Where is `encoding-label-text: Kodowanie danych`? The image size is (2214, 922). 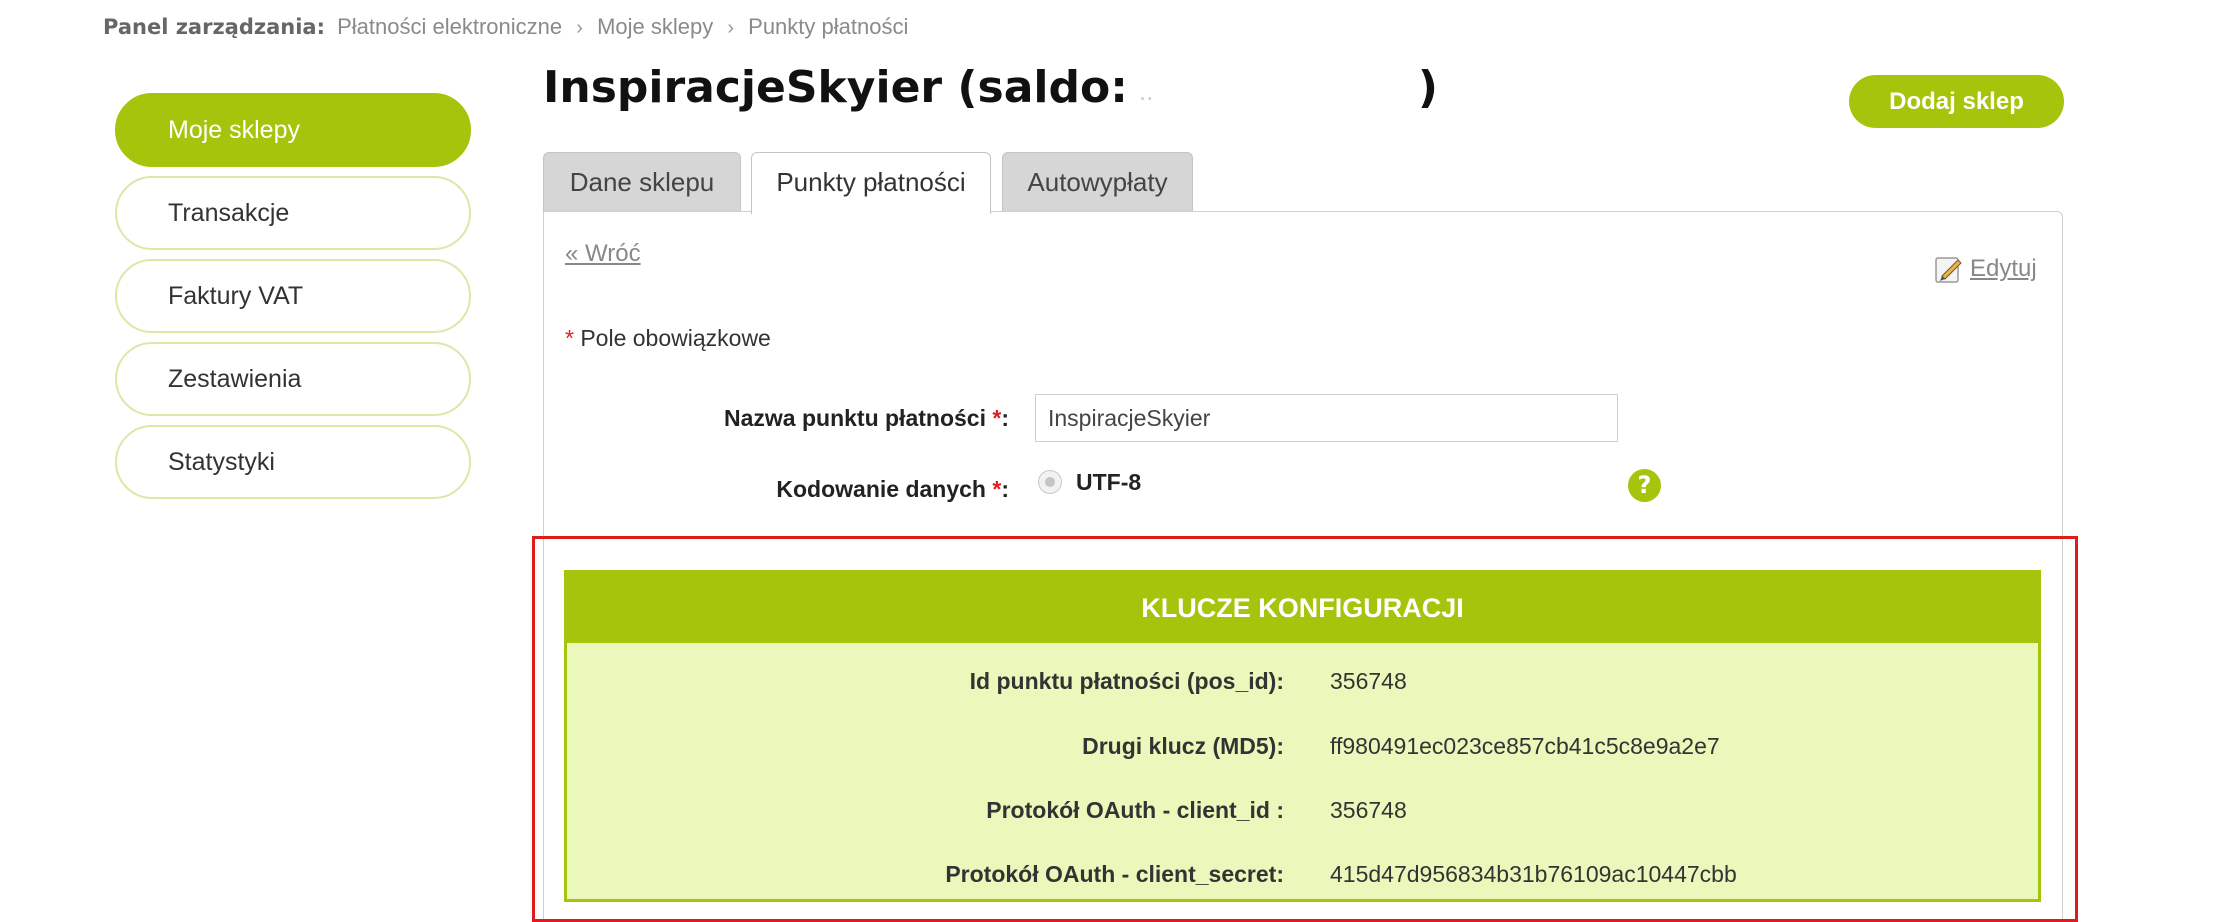 encoding-label-text: Kodowanie danych is located at coordinates (884, 489).